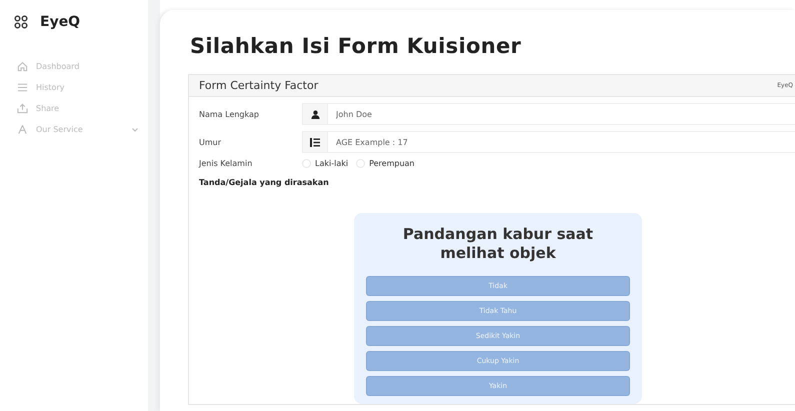  Describe the element at coordinates (498, 243) in the screenshot. I see `question-text: Pandangan kabur saat melihat objek` at that location.